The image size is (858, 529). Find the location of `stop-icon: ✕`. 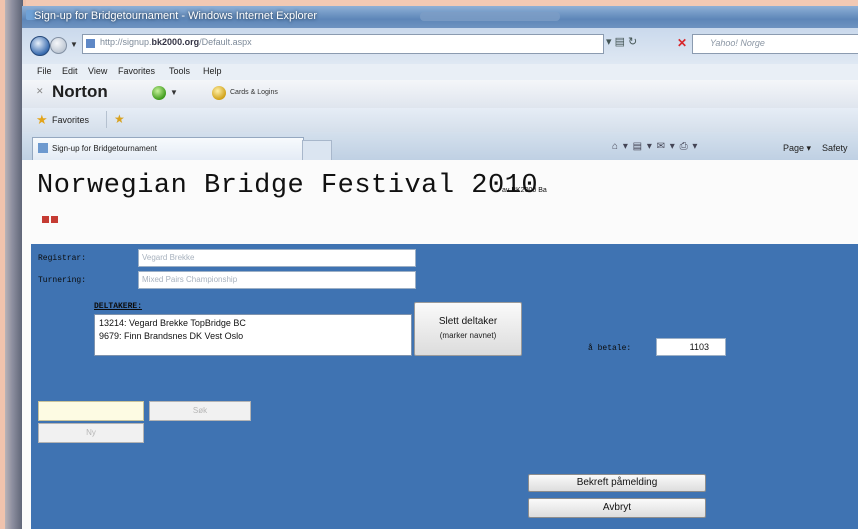

stop-icon: ✕ is located at coordinates (682, 43).